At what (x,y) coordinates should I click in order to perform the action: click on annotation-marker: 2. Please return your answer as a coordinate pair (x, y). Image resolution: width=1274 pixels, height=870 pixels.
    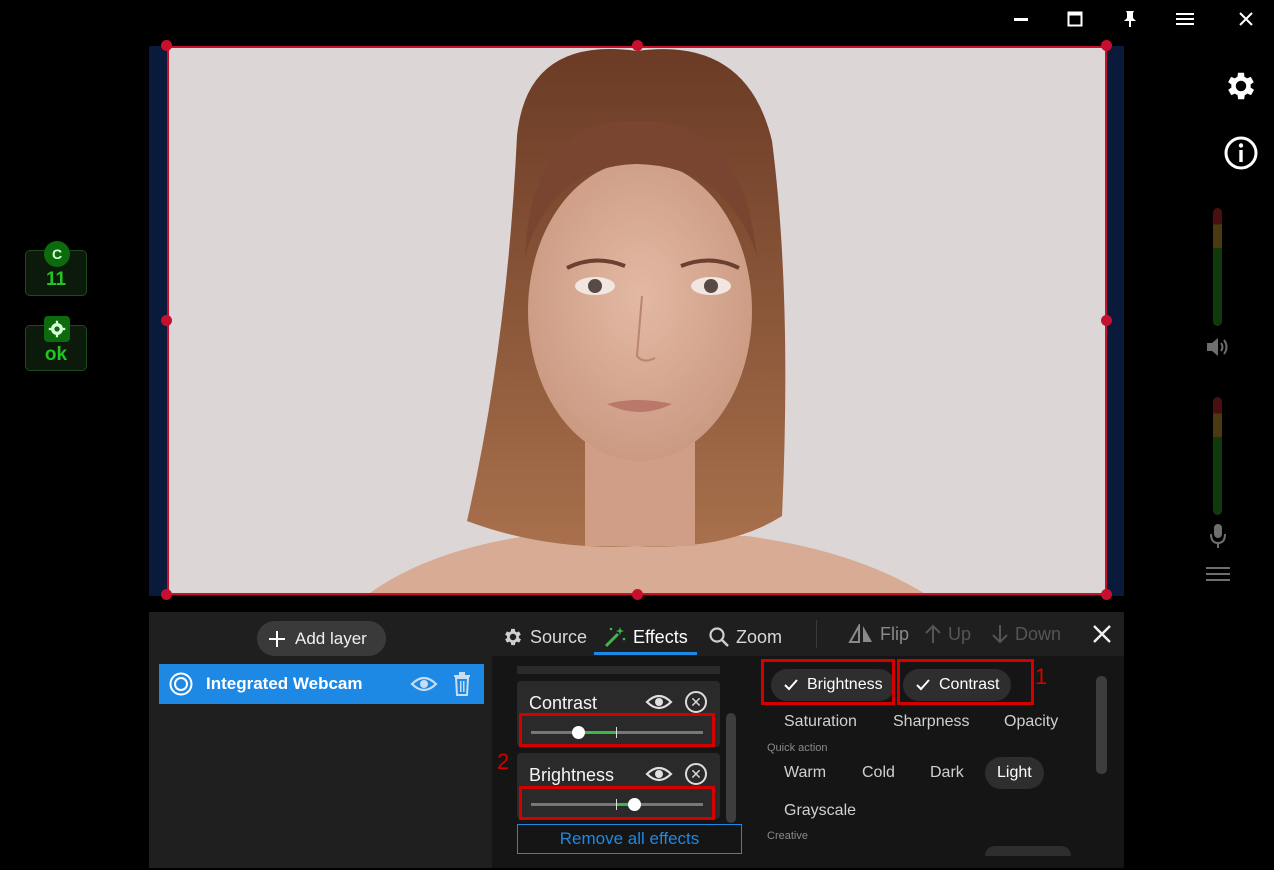
    Looking at the image, I should click on (503, 761).